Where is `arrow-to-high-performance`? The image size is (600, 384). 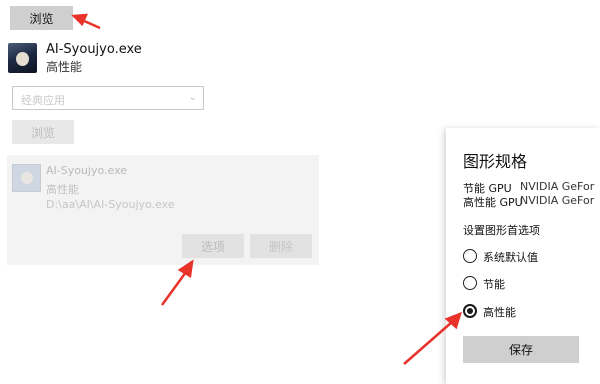 arrow-to-high-performance is located at coordinates (432, 338).